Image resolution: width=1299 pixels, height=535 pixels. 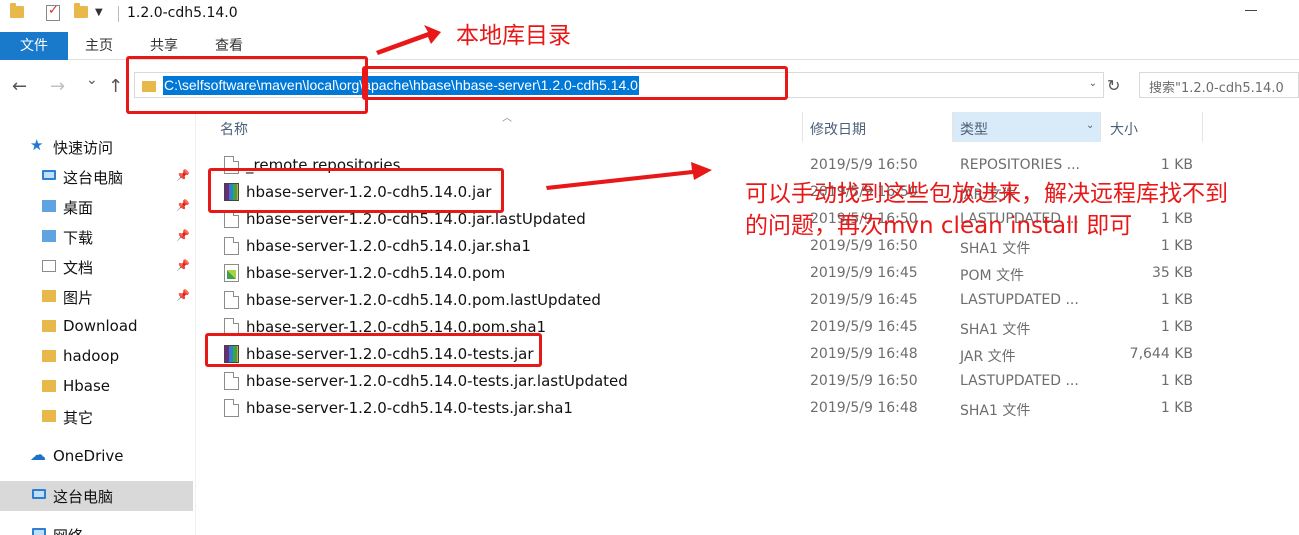 I want to click on properties-icon: ✓, so click(x=53, y=12).